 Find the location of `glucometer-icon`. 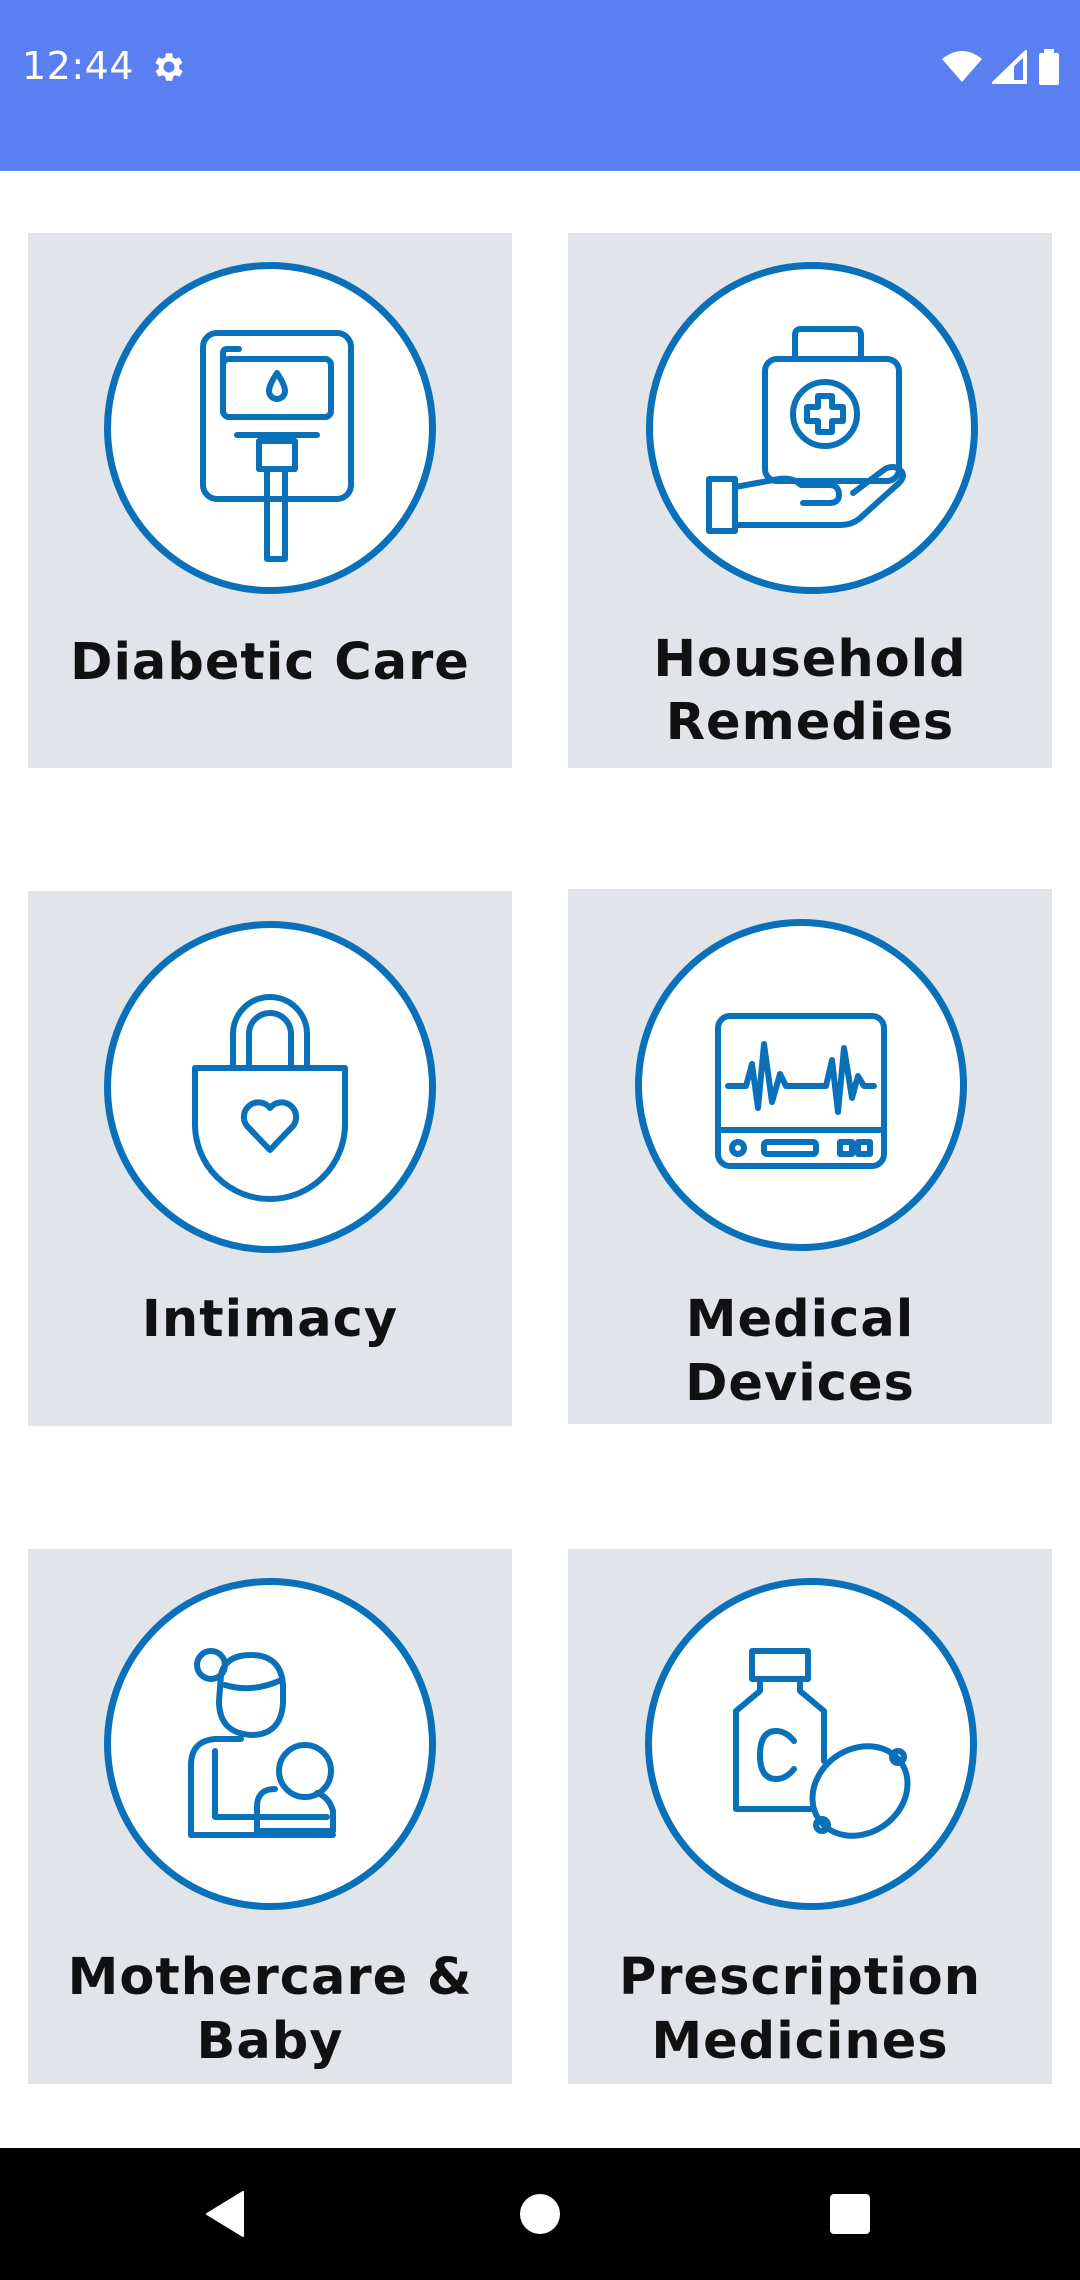

glucometer-icon is located at coordinates (277, 446).